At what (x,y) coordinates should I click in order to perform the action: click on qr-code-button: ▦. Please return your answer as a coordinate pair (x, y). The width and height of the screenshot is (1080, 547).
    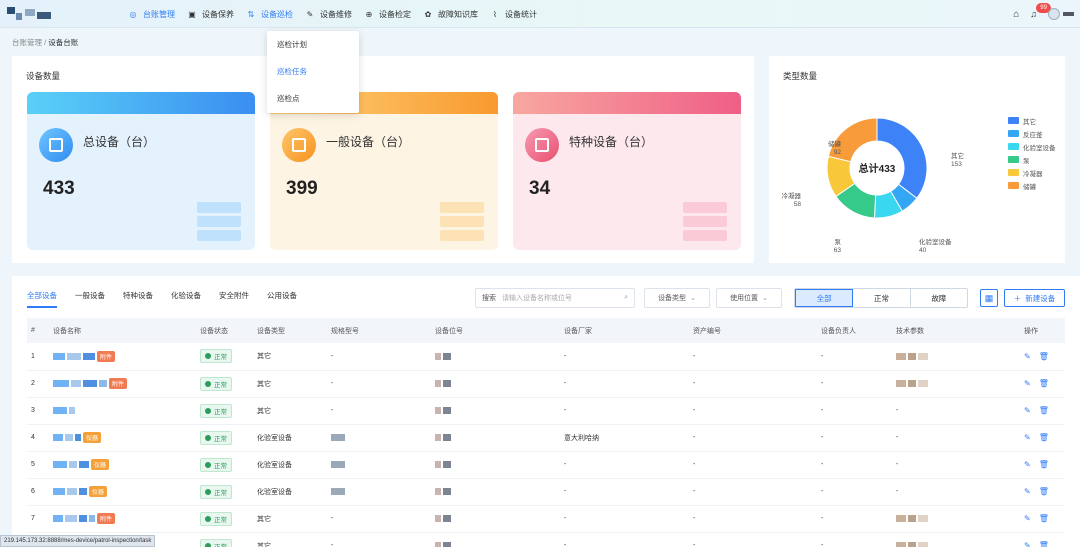
    Looking at the image, I should click on (989, 298).